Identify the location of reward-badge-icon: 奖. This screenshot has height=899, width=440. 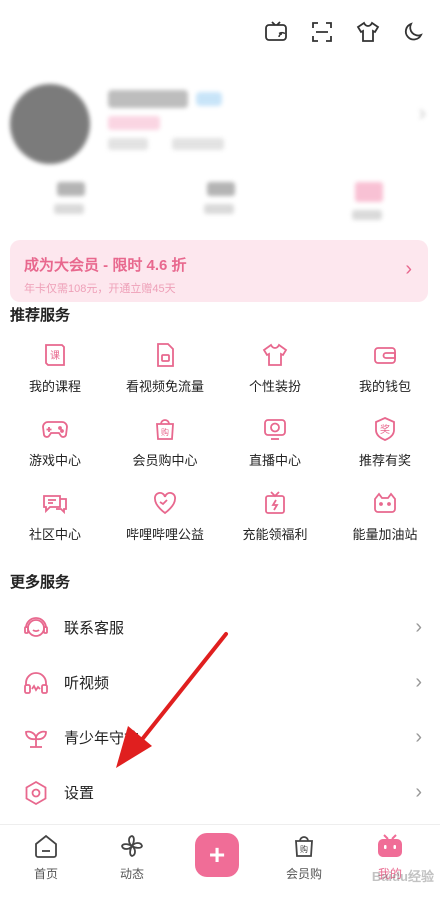
(385, 429).